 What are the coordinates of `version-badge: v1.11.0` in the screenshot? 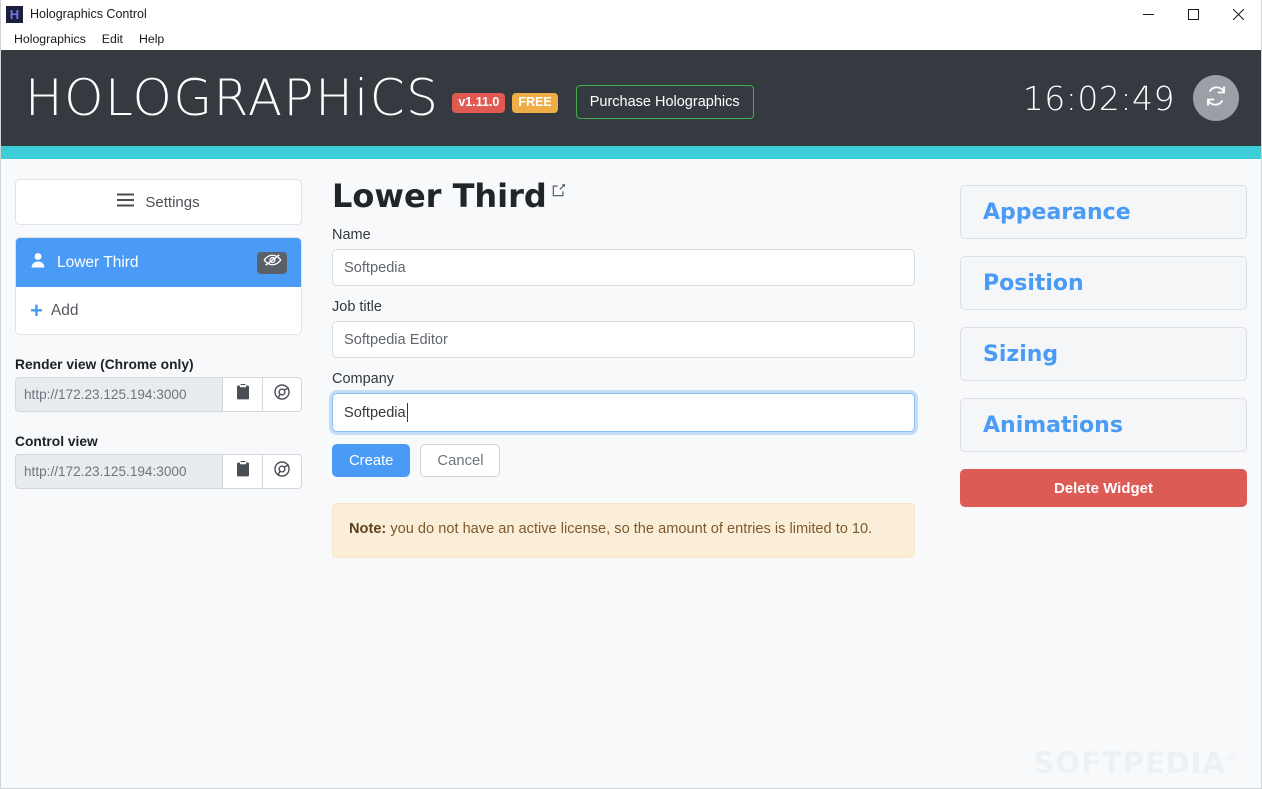 It's located at (479, 103).